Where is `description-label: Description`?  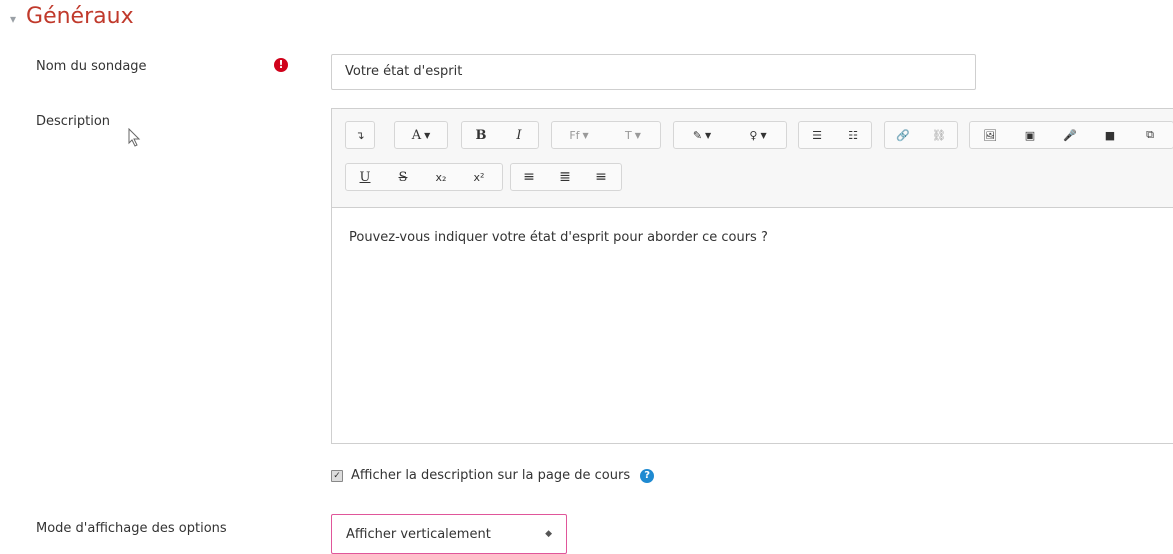
description-label: Description is located at coordinates (73, 121).